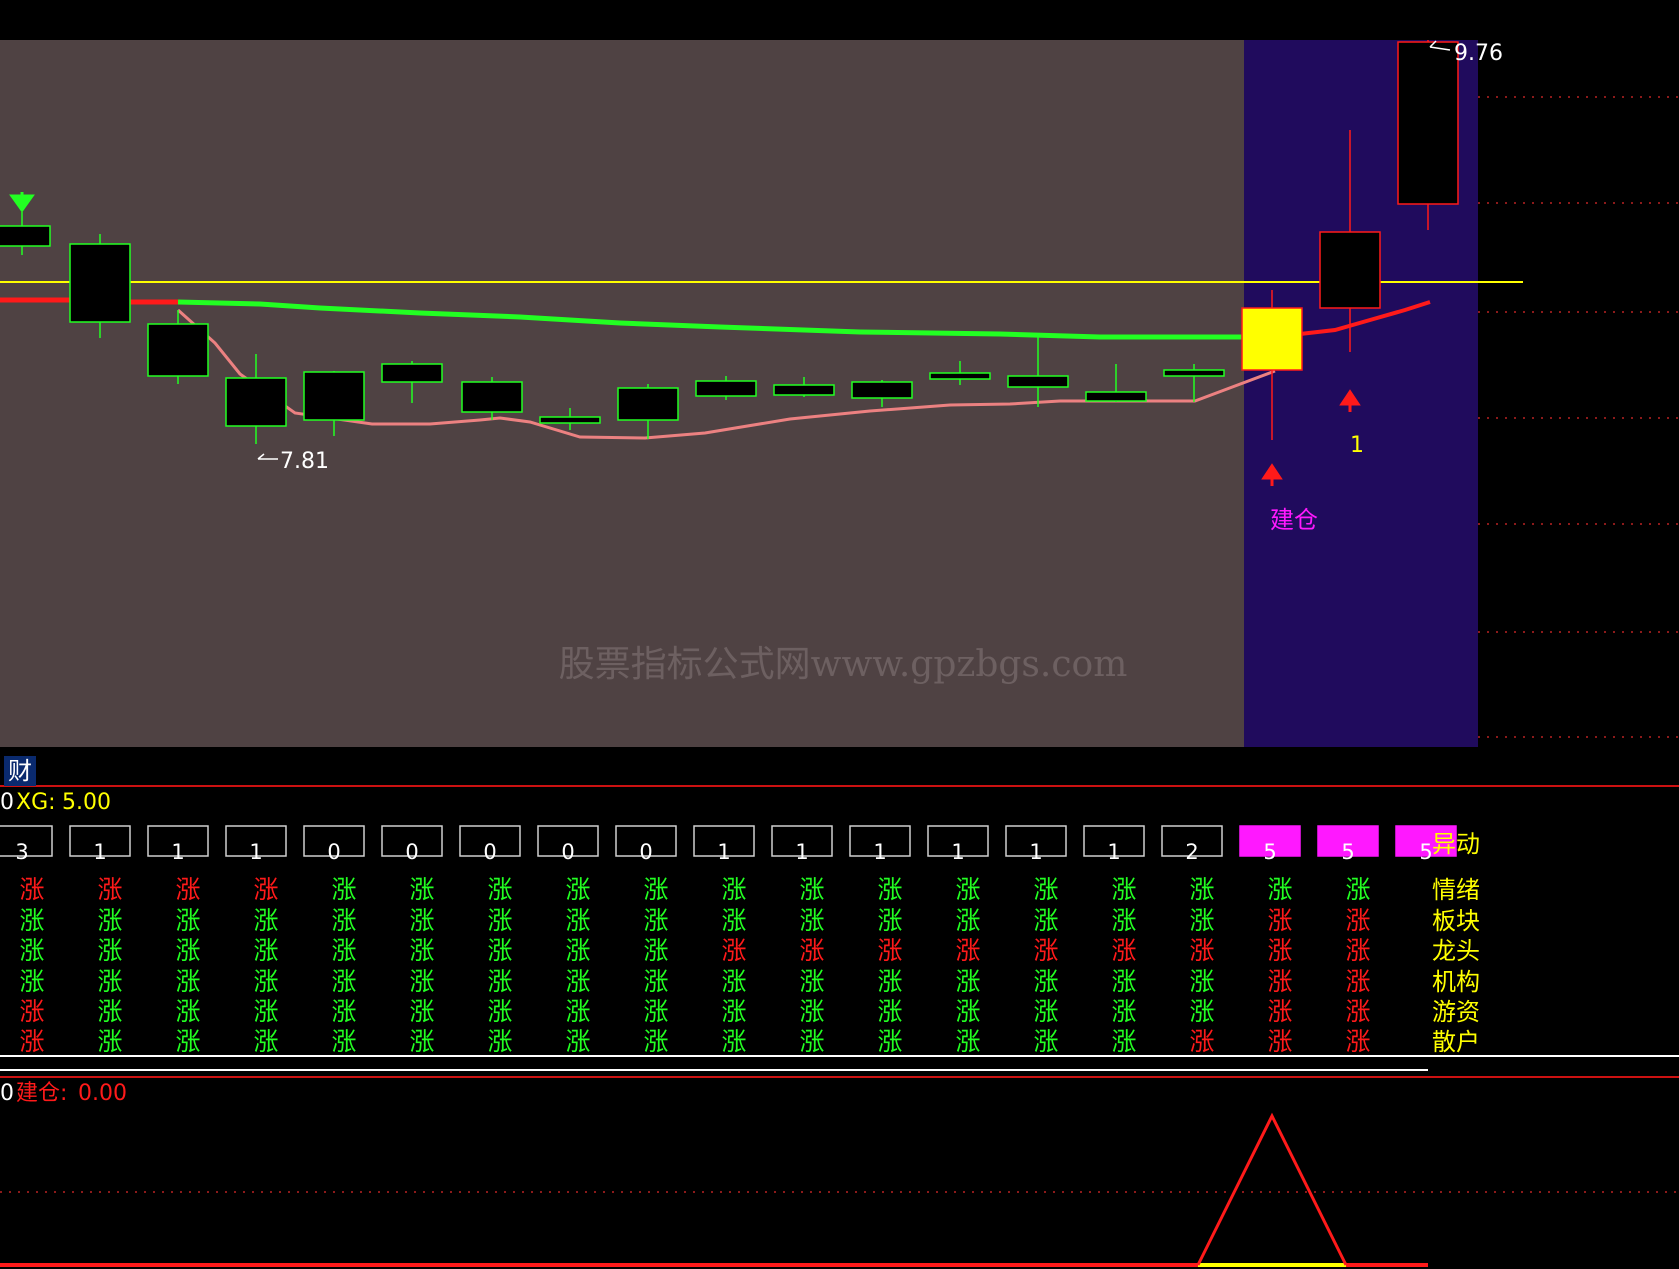  Describe the element at coordinates (1294, 520) in the screenshot. I see `buy-signal-label: 建仓` at that location.